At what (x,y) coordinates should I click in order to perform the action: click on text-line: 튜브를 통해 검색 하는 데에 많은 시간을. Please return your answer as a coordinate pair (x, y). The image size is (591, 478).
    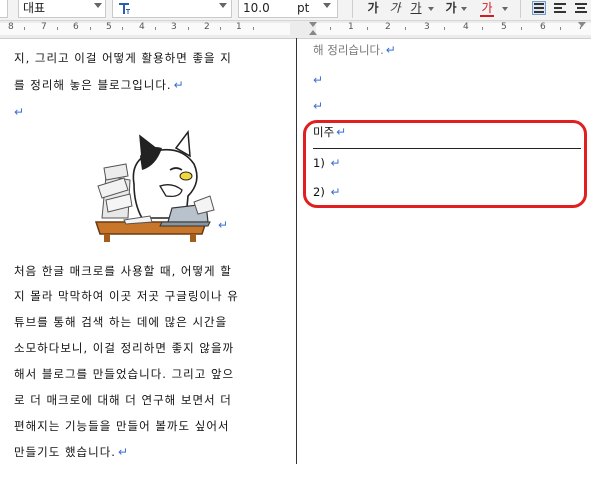
    Looking at the image, I should click on (120, 322).